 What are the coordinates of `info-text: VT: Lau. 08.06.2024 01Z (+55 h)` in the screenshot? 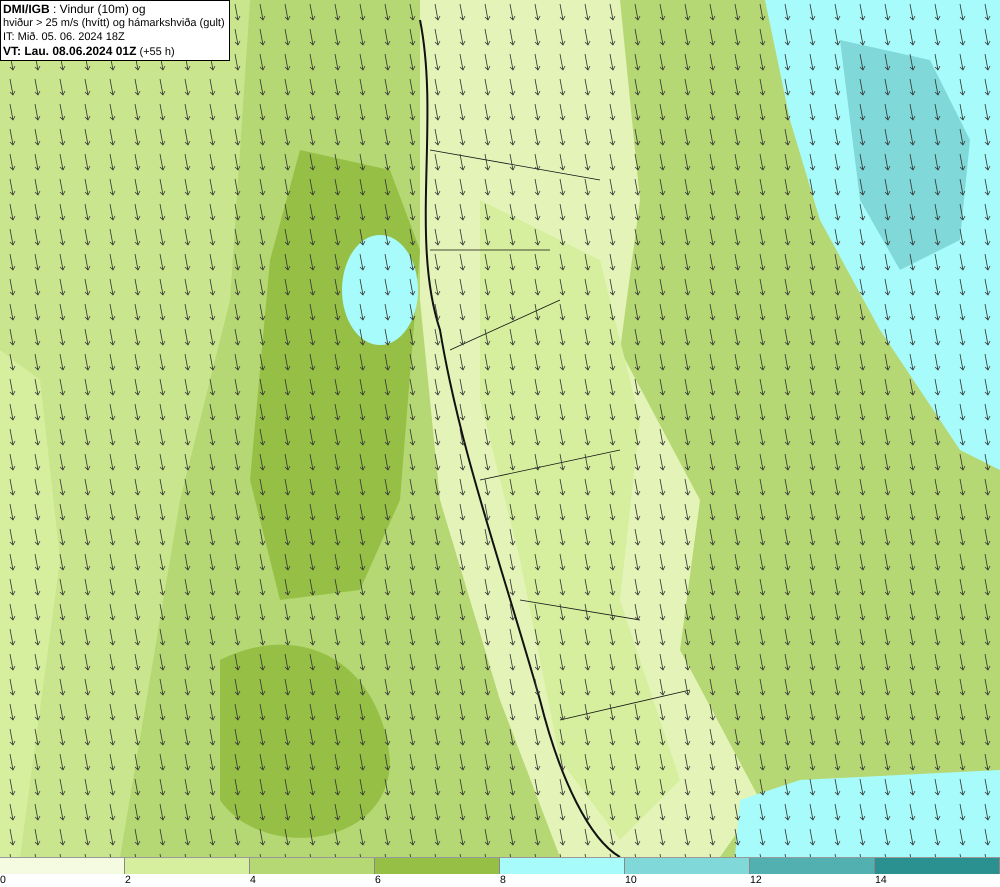 It's located at (89, 51).